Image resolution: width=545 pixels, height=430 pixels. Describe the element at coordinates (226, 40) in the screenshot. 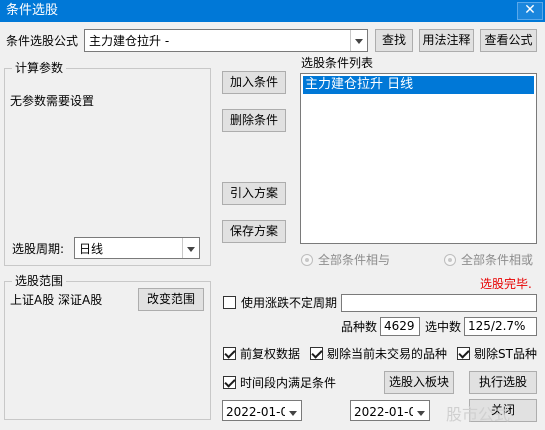

I see `formula-combo: 主力建仓拉升 -` at that location.